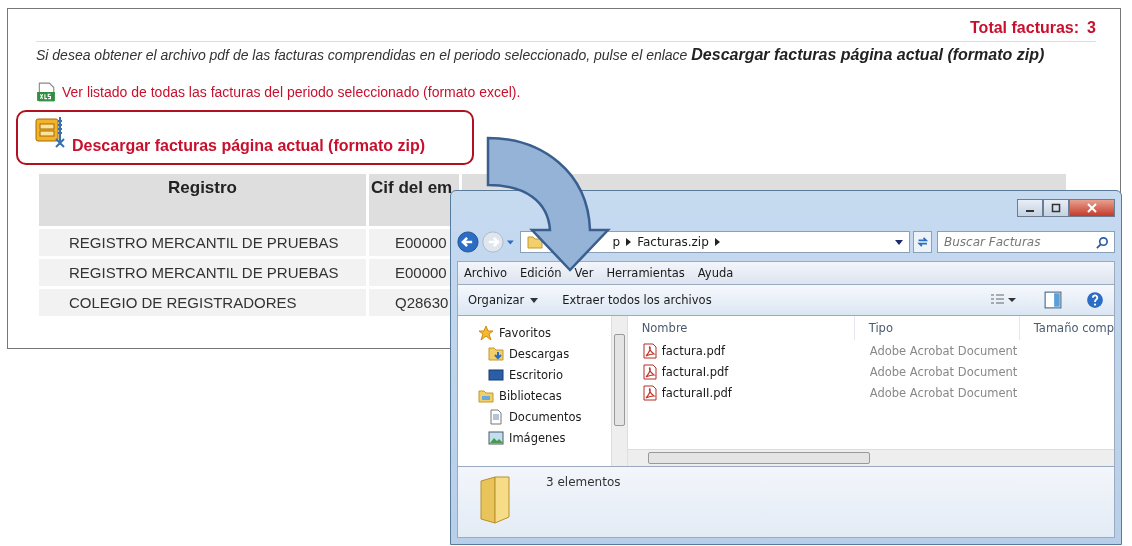 The height and width of the screenshot is (546, 1132). I want to click on nav-item: Descargas, so click(544, 353).